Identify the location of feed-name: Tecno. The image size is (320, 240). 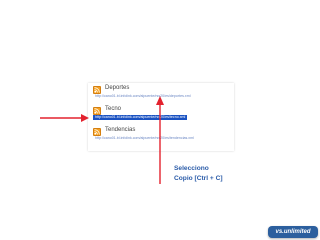
(113, 109).